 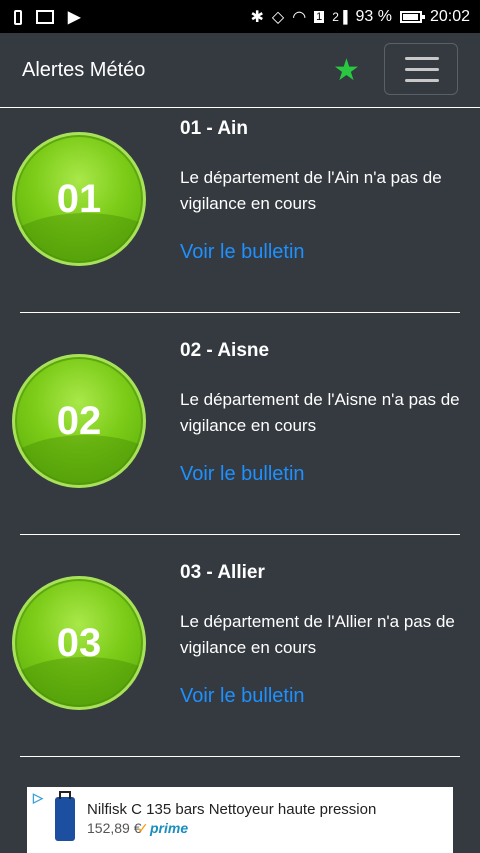 I want to click on wifi-icon: ◠, so click(x=299, y=17).